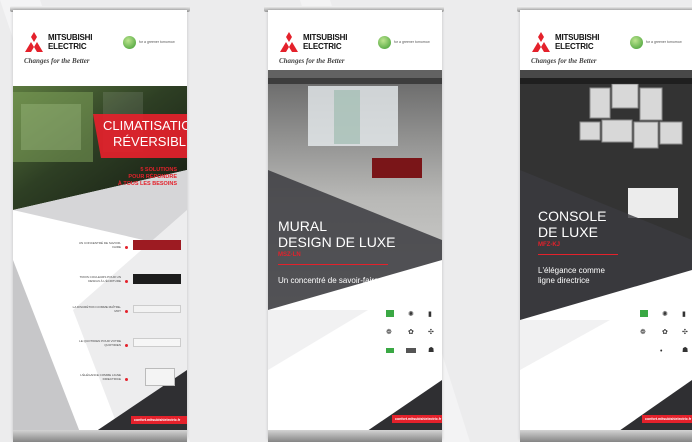  What do you see at coordinates (152, 177) in the screenshot?
I see `banner1-subtitle-line2: POUR RÉPONDRE` at bounding box center [152, 177].